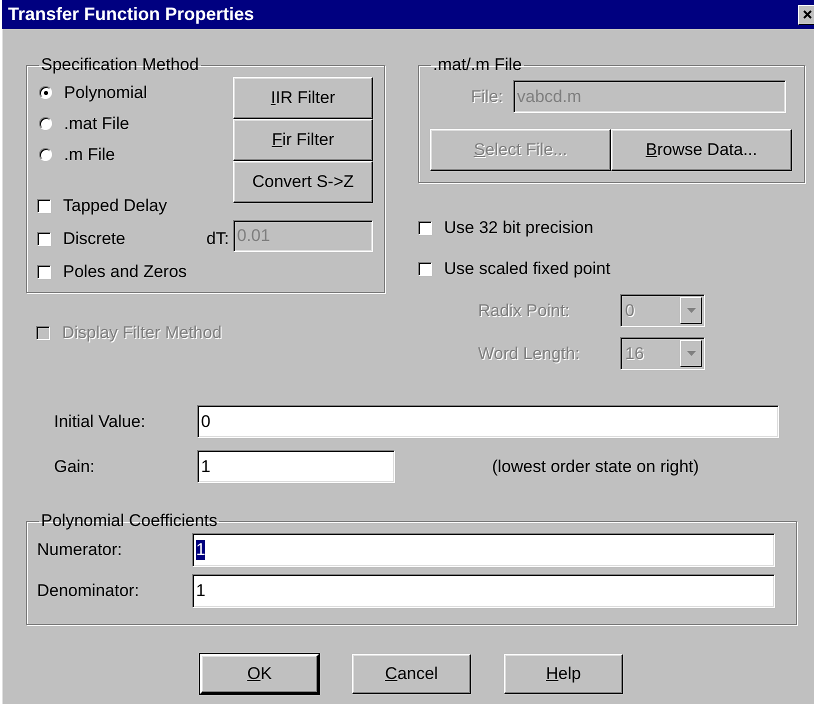 The width and height of the screenshot is (814, 704). Describe the element at coordinates (94, 238) in the screenshot. I see `checkbox-label: Discrete` at that location.